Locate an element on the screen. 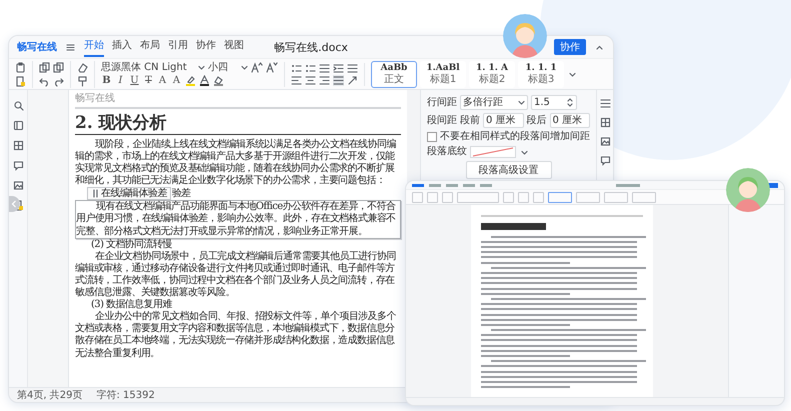 This screenshot has height=411, width=791. paragraph: 企业办公中的常见文档如合同、年报、招投标文件等，单个项目涉及多个文档或表格，需要复用文字内容和数据等信息，本地编辑模式下，数据信息分散存储在员工本地终端，无法实现统一存储并形成结构化数据，造成数据信息无法整合重复利用。 is located at coordinates (236, 335).